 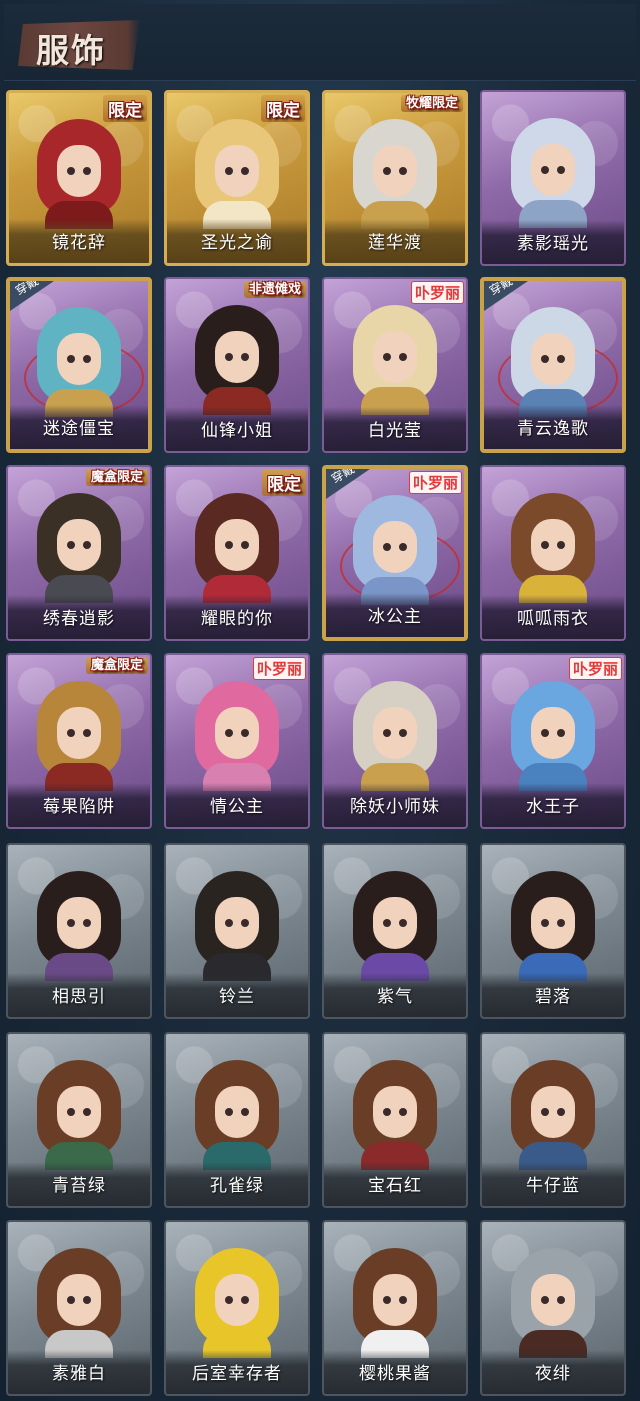 I want to click on costume-name: 青云逸歌, so click(x=553, y=429).